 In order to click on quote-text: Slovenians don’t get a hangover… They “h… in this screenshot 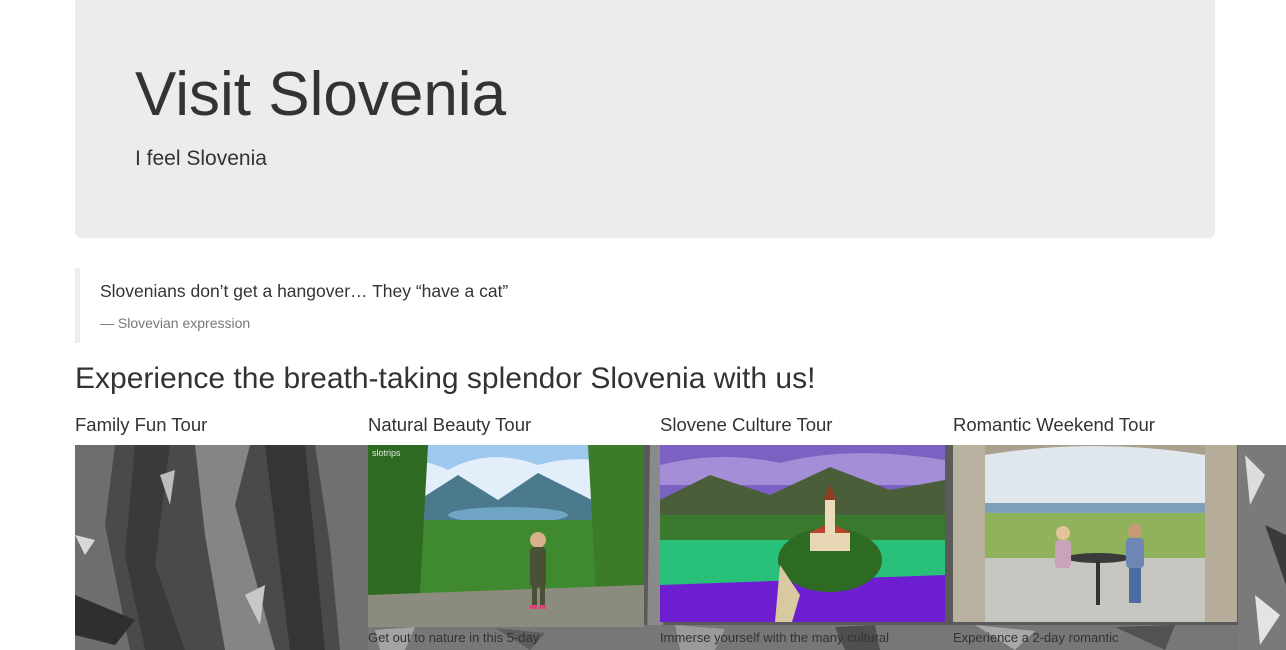, I will do `click(304, 291)`.